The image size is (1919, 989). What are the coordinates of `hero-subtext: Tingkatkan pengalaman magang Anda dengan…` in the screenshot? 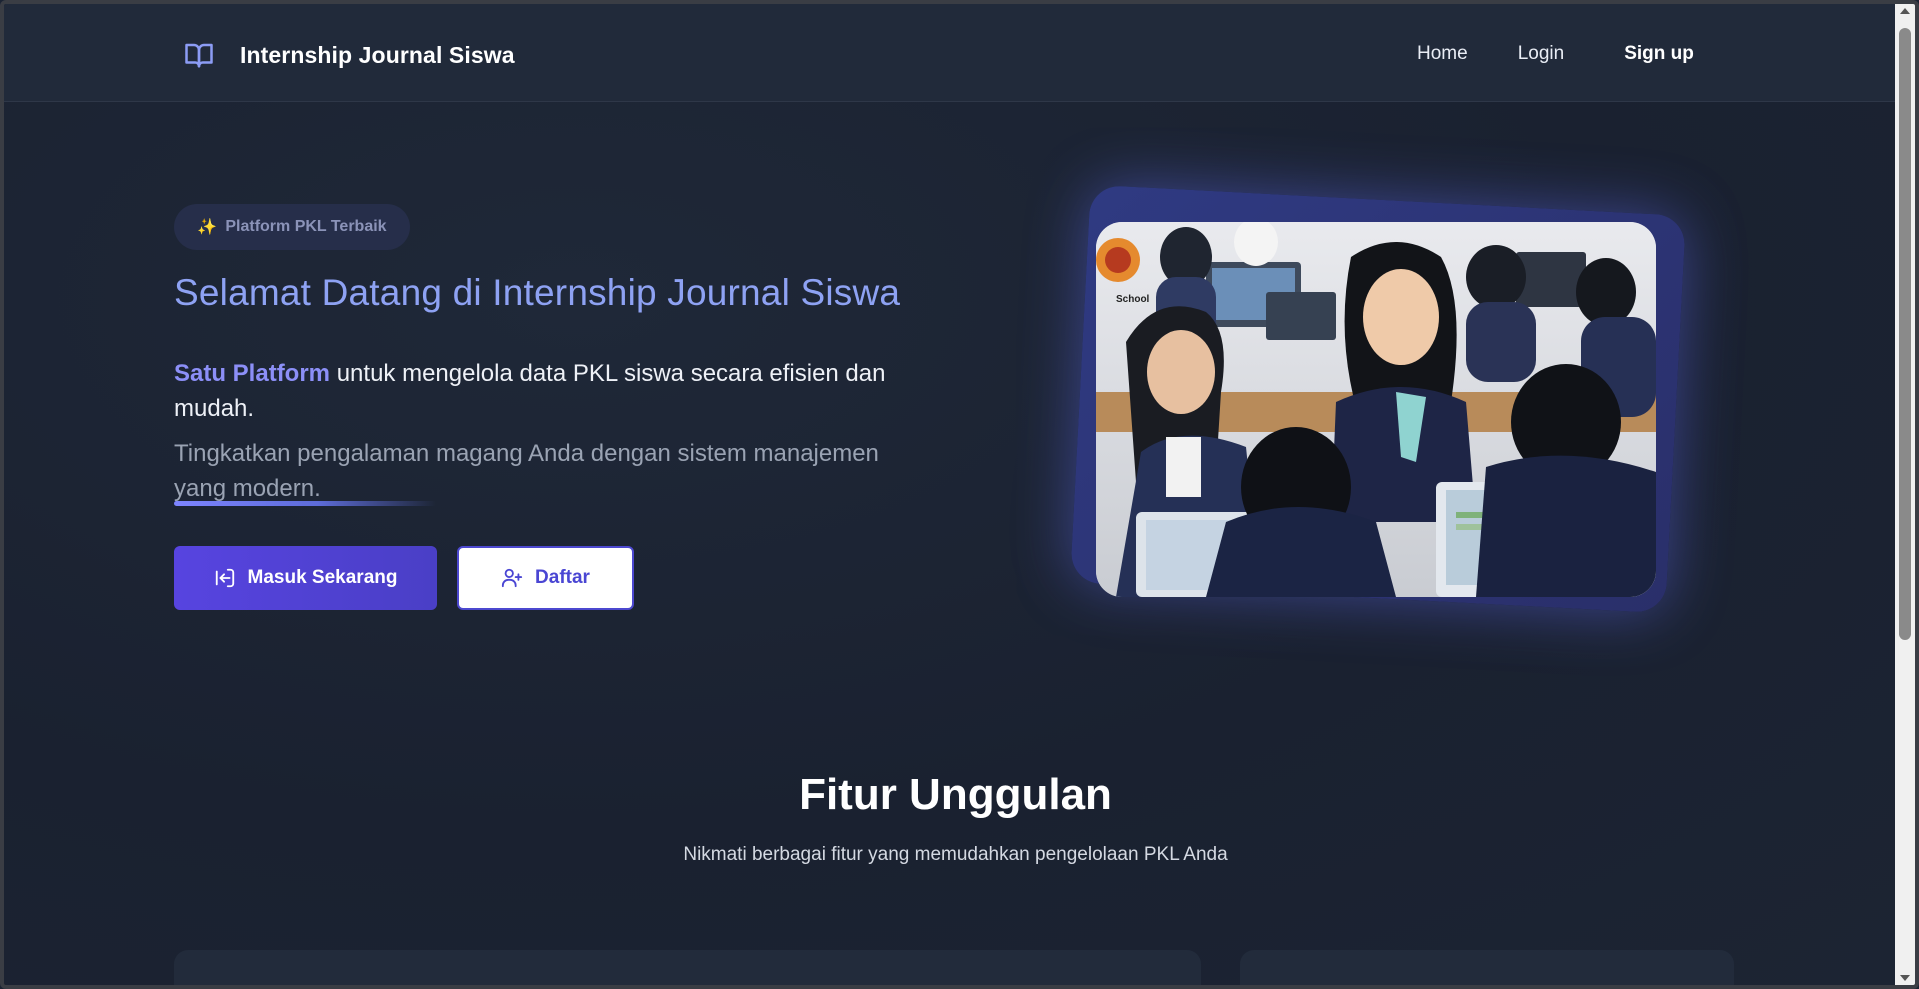 It's located at (526, 471).